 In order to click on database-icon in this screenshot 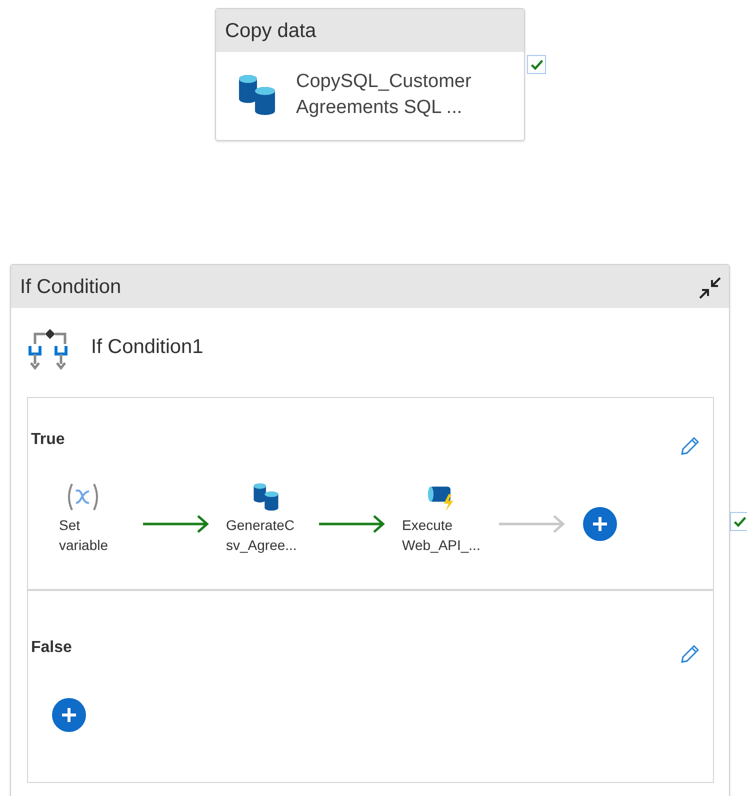, I will do `click(257, 95)`.